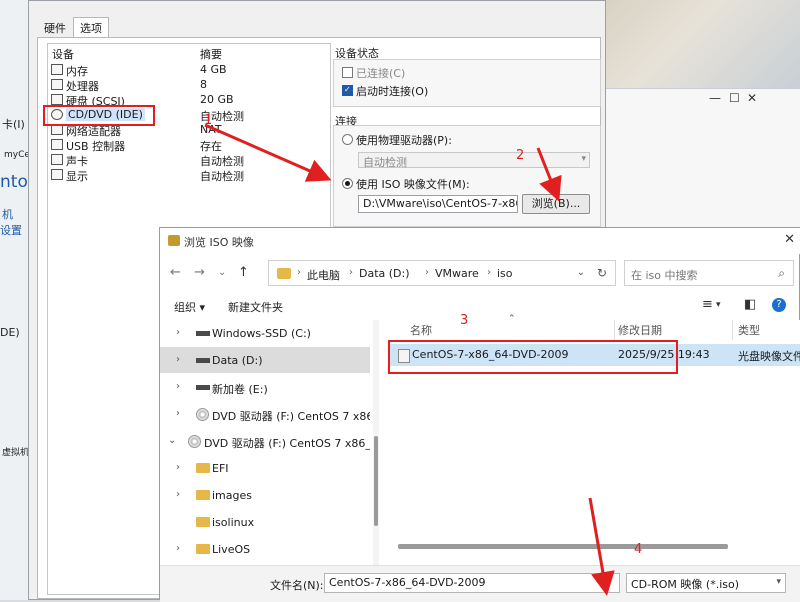 The width and height of the screenshot is (800, 602). Describe the element at coordinates (57, 69) in the screenshot. I see `memory-icon` at that location.